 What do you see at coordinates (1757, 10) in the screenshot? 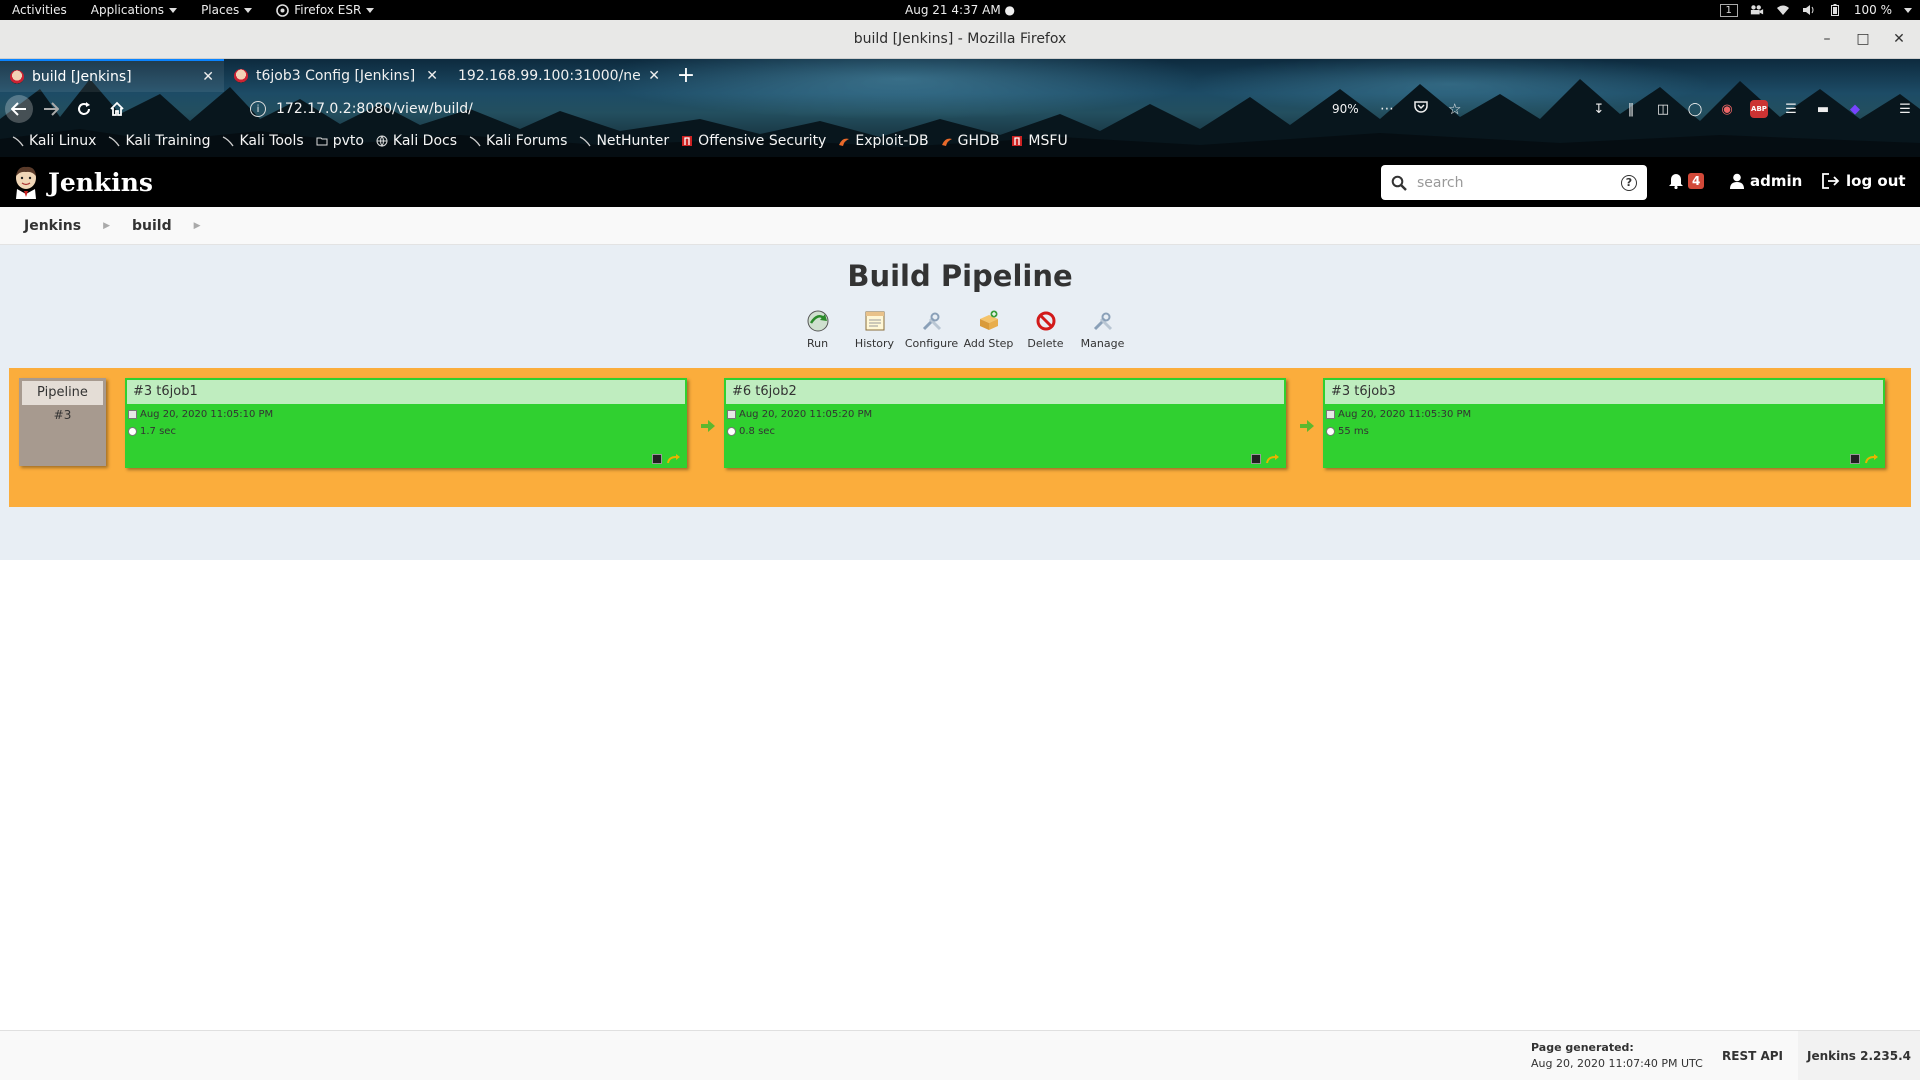
I see `video-icon` at bounding box center [1757, 10].